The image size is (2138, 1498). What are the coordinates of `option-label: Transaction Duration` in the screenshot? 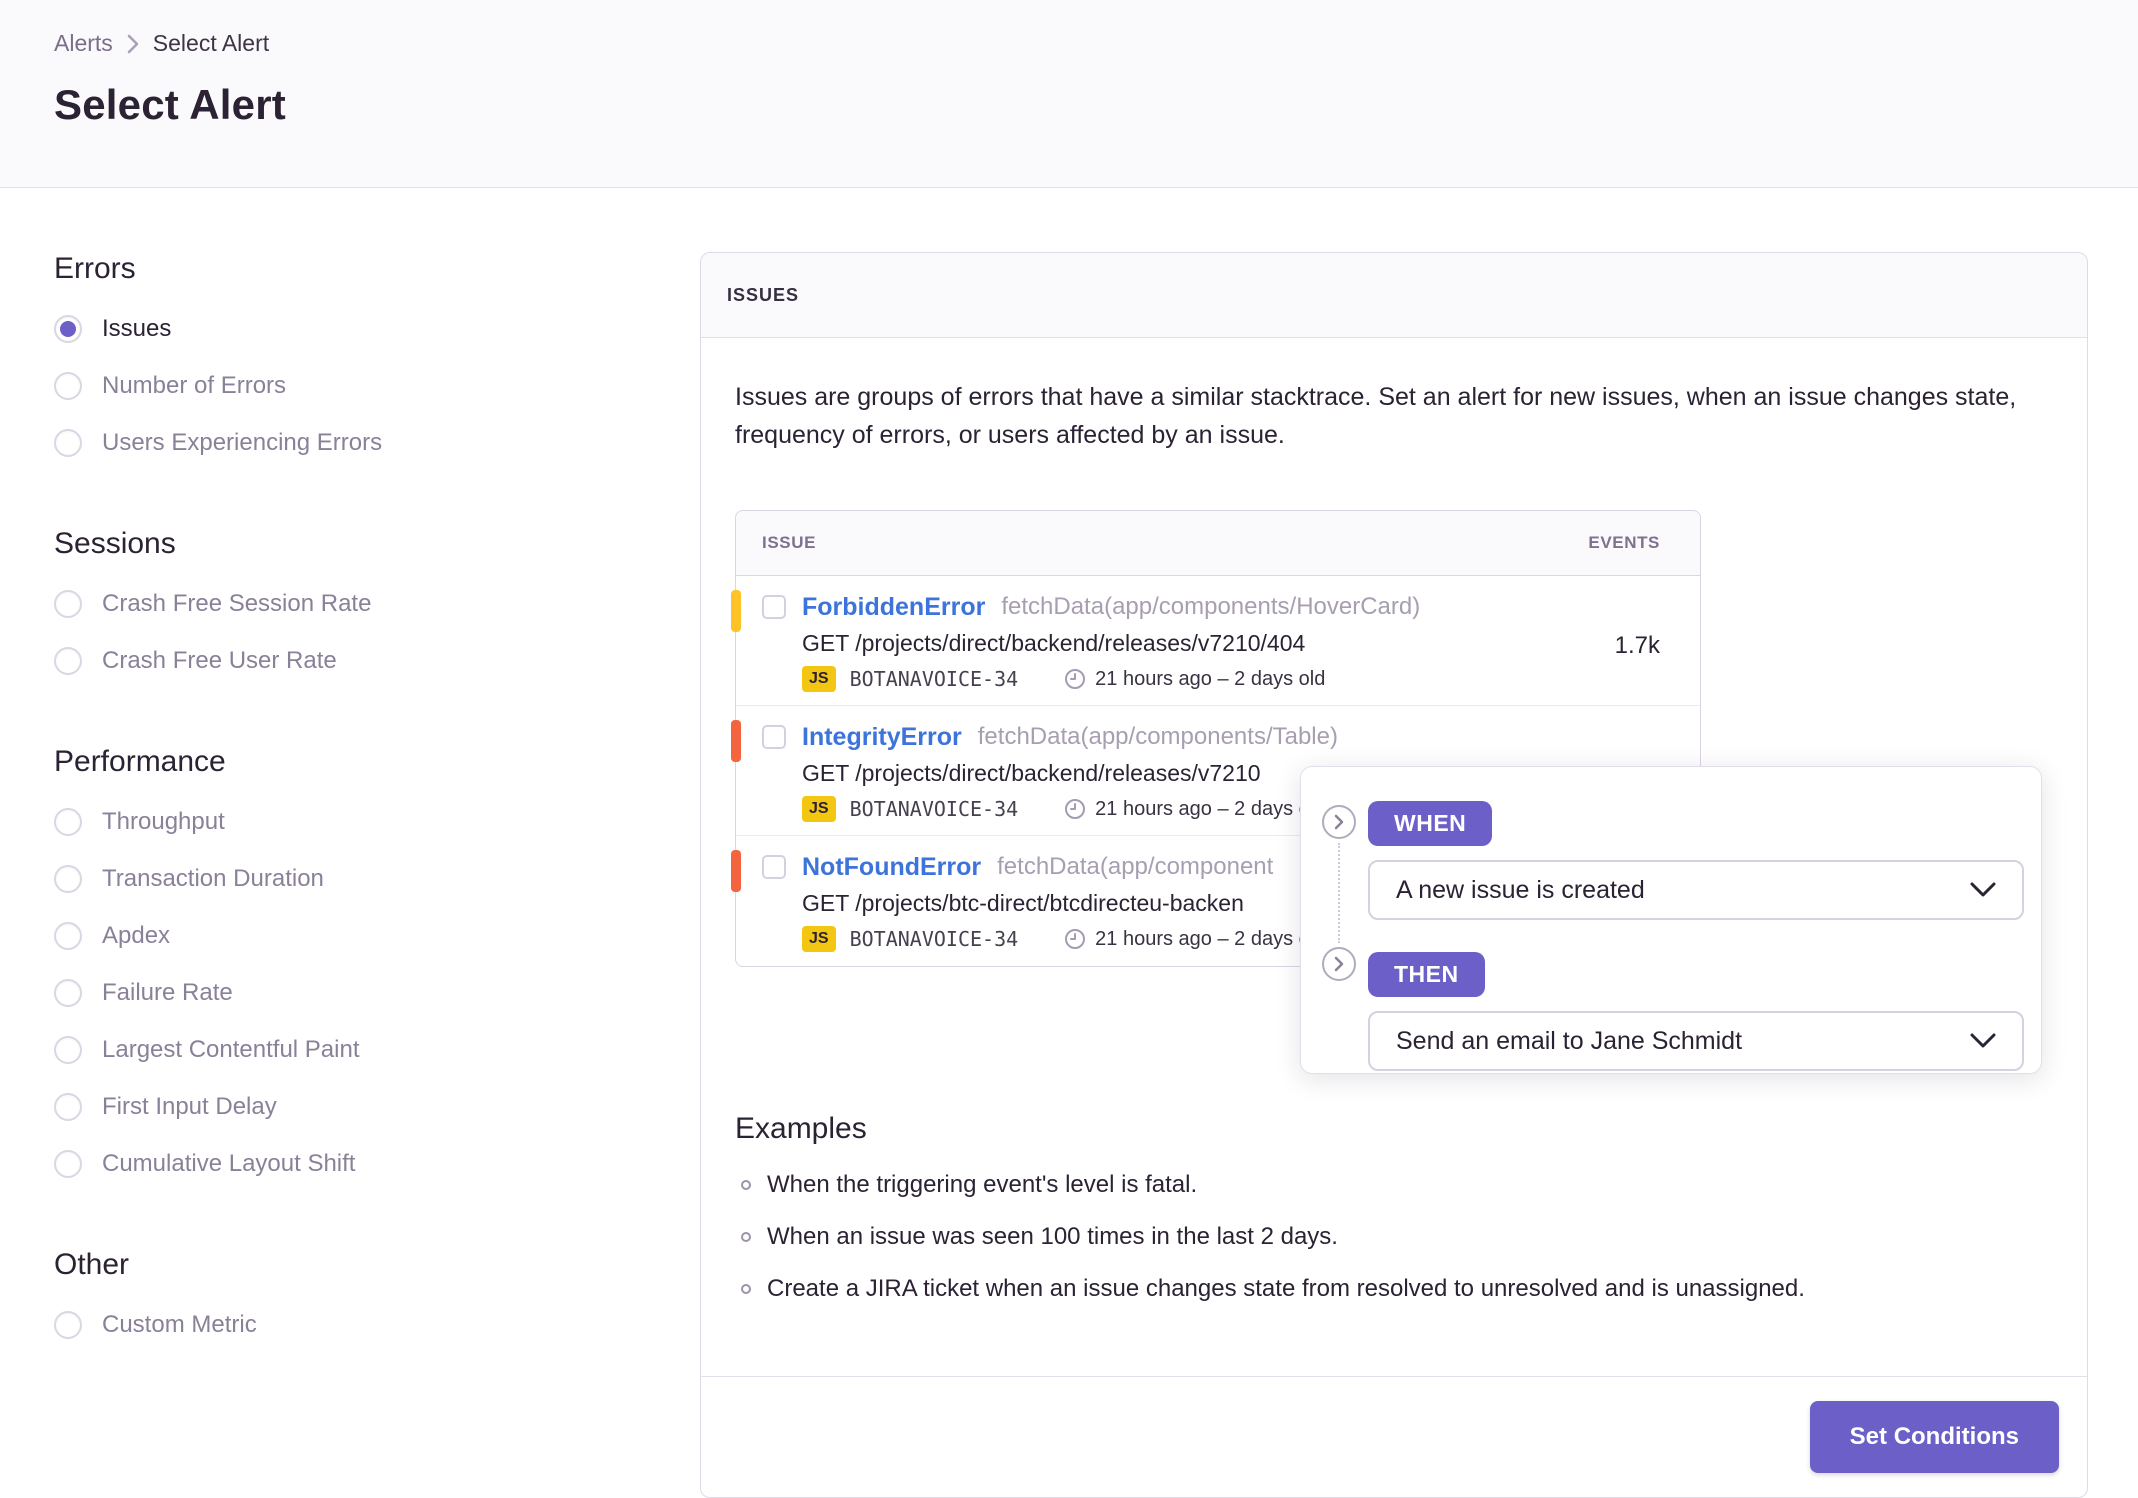 It's located at (213, 878).